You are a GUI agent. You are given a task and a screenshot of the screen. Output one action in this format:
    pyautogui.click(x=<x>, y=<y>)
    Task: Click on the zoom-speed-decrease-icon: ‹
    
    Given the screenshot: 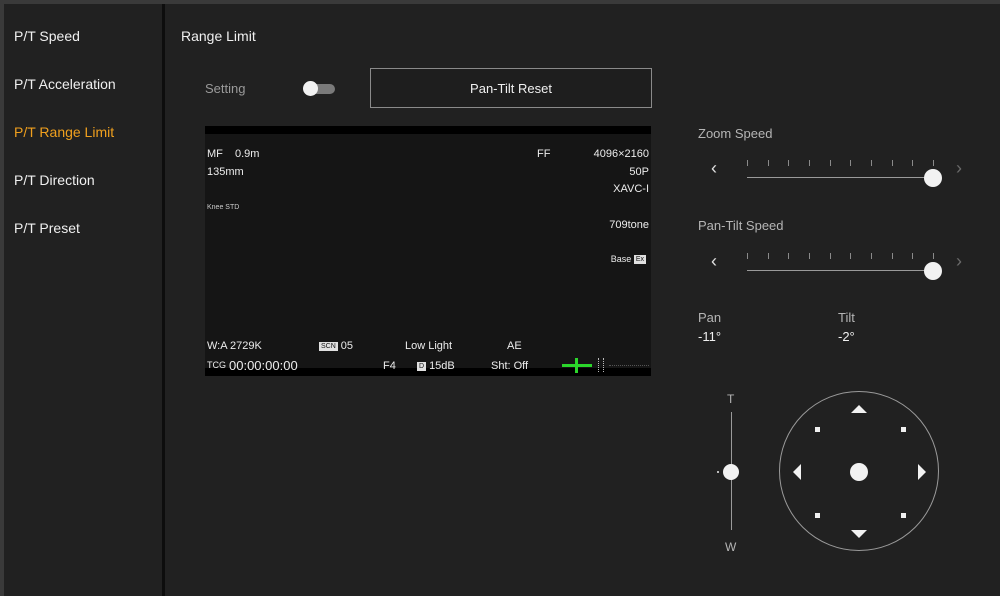 What is the action you would take?
    pyautogui.click(x=714, y=168)
    